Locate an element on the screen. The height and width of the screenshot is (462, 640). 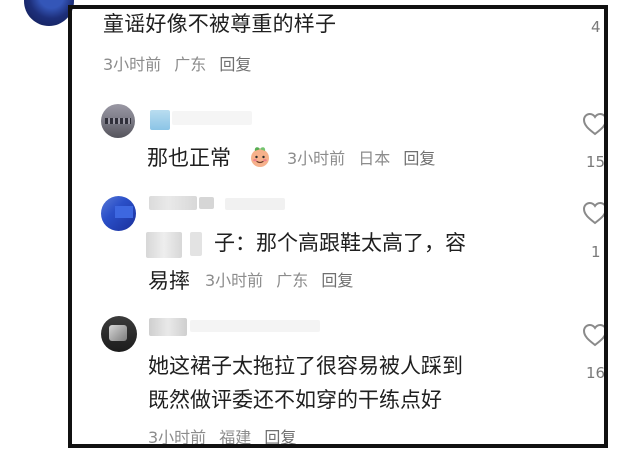
comment-text-line: 子：那个高跟鞋太高了，容 is located at coordinates (340, 243).